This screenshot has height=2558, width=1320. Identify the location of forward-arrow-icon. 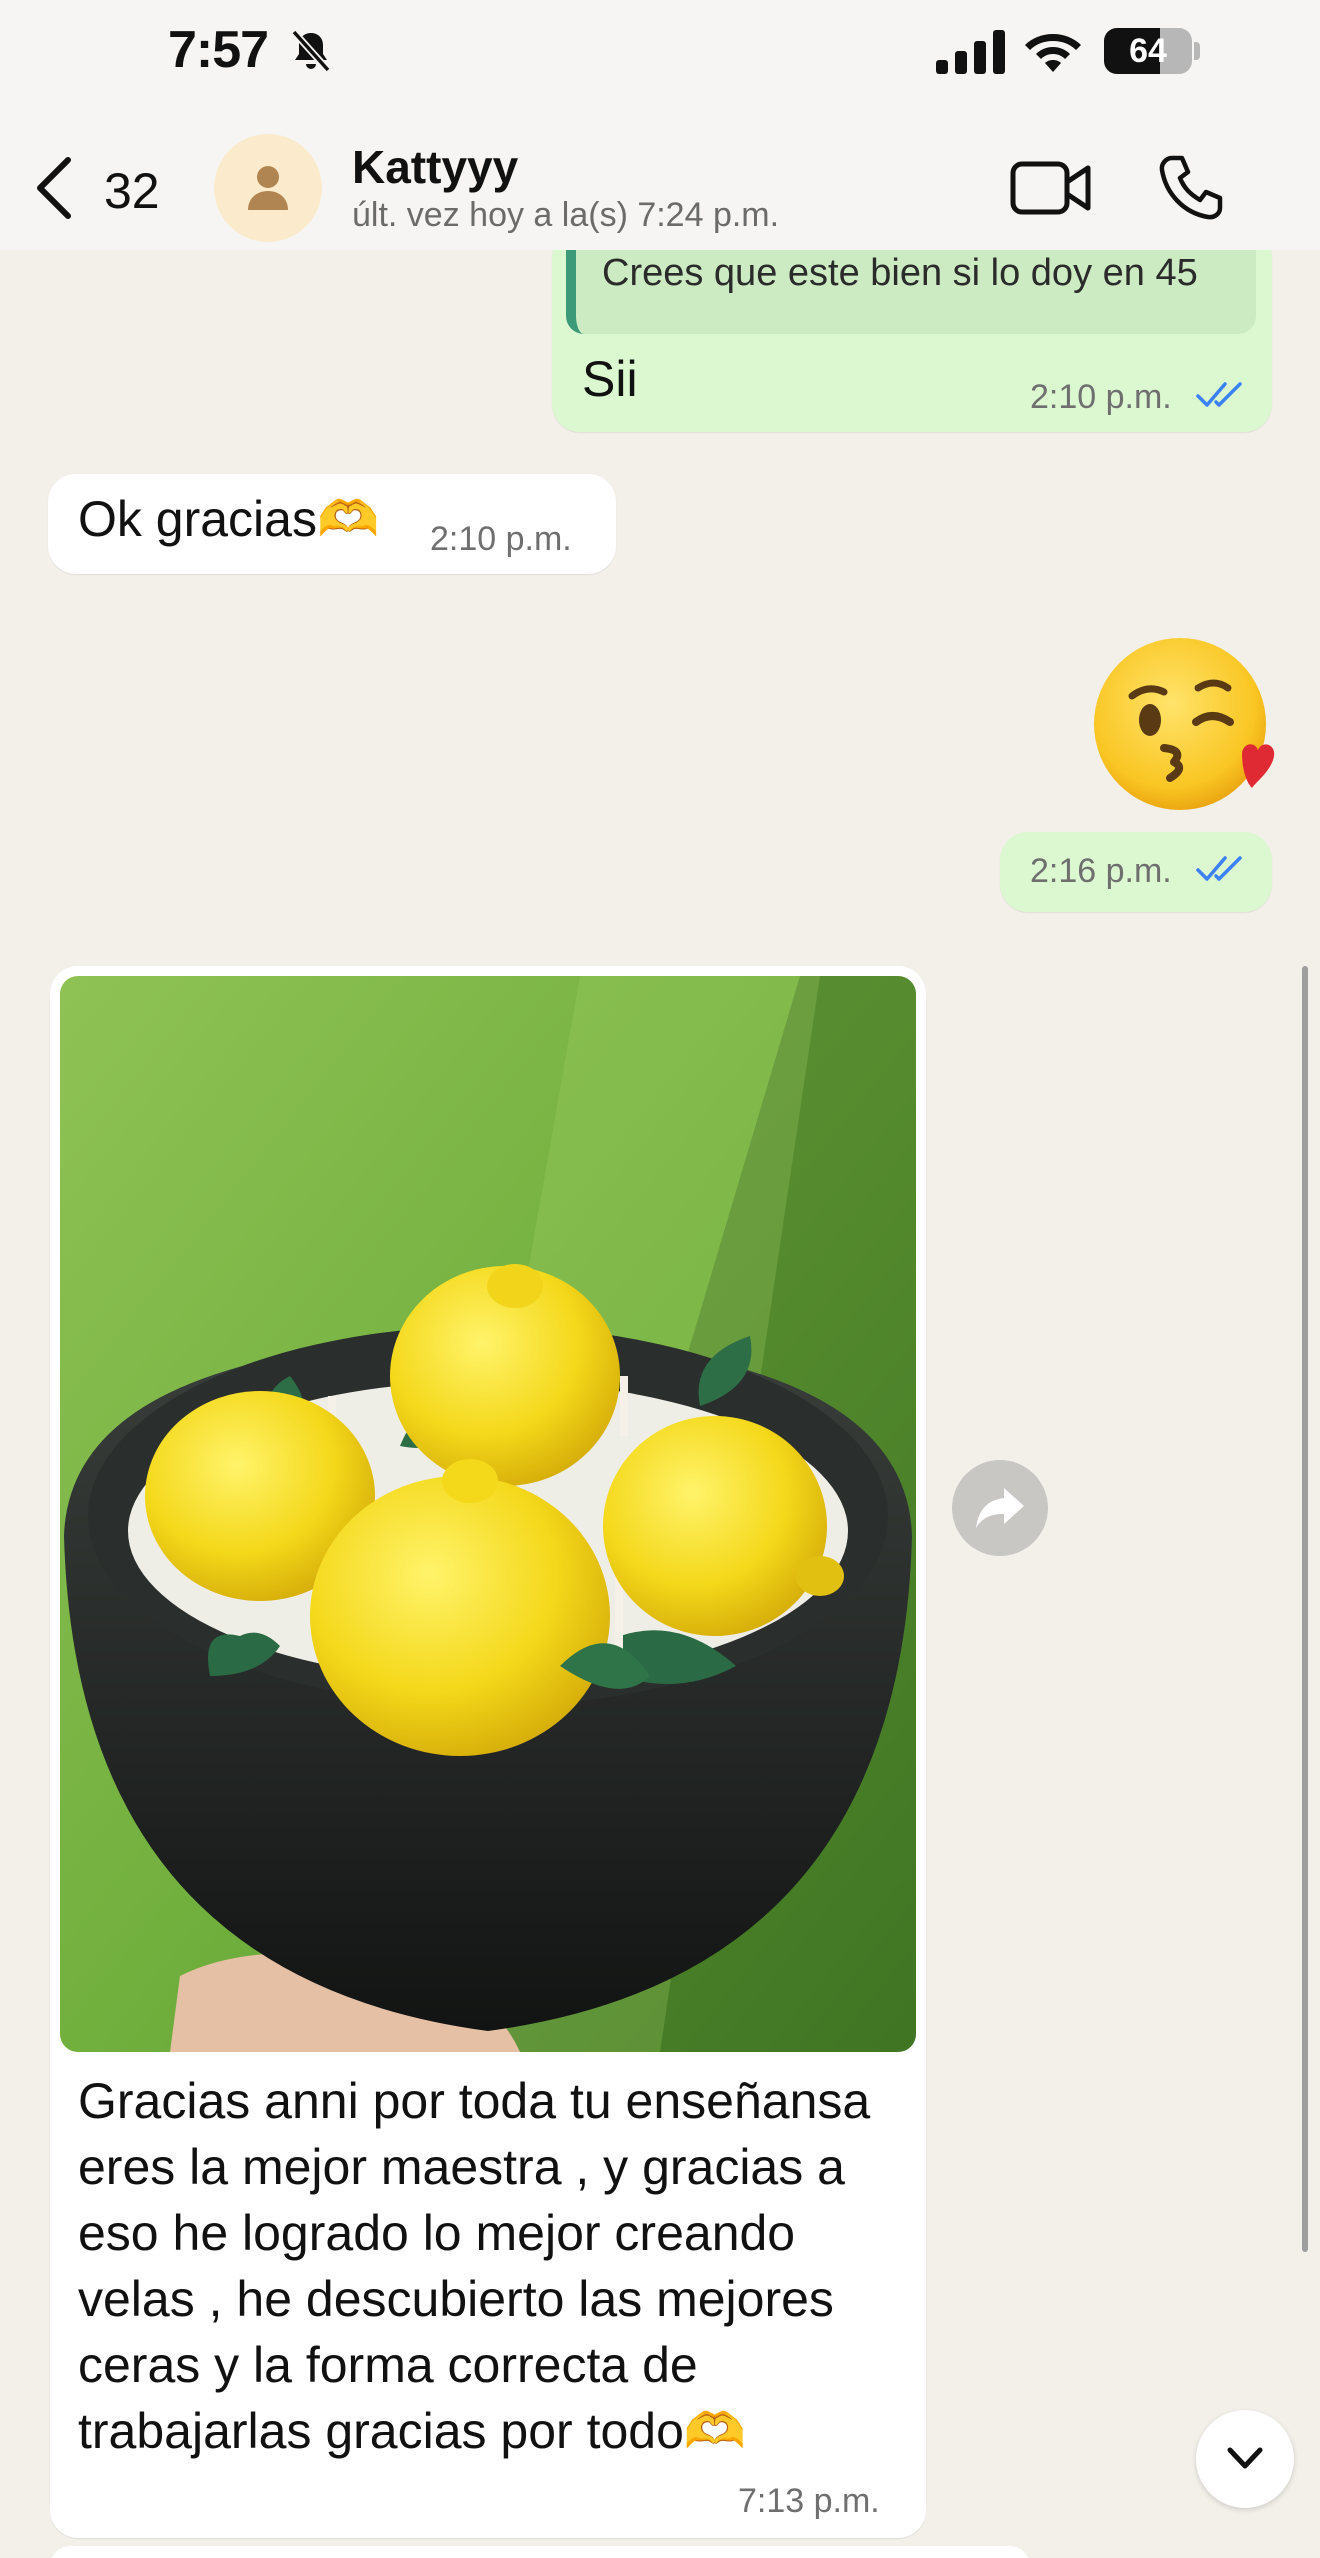
(1000, 1508).